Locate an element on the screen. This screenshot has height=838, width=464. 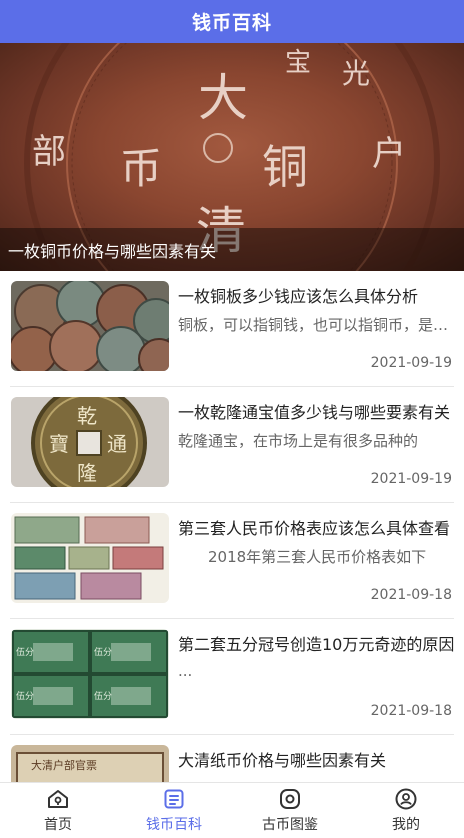
encyclopedia-icon is located at coordinates (174, 799).